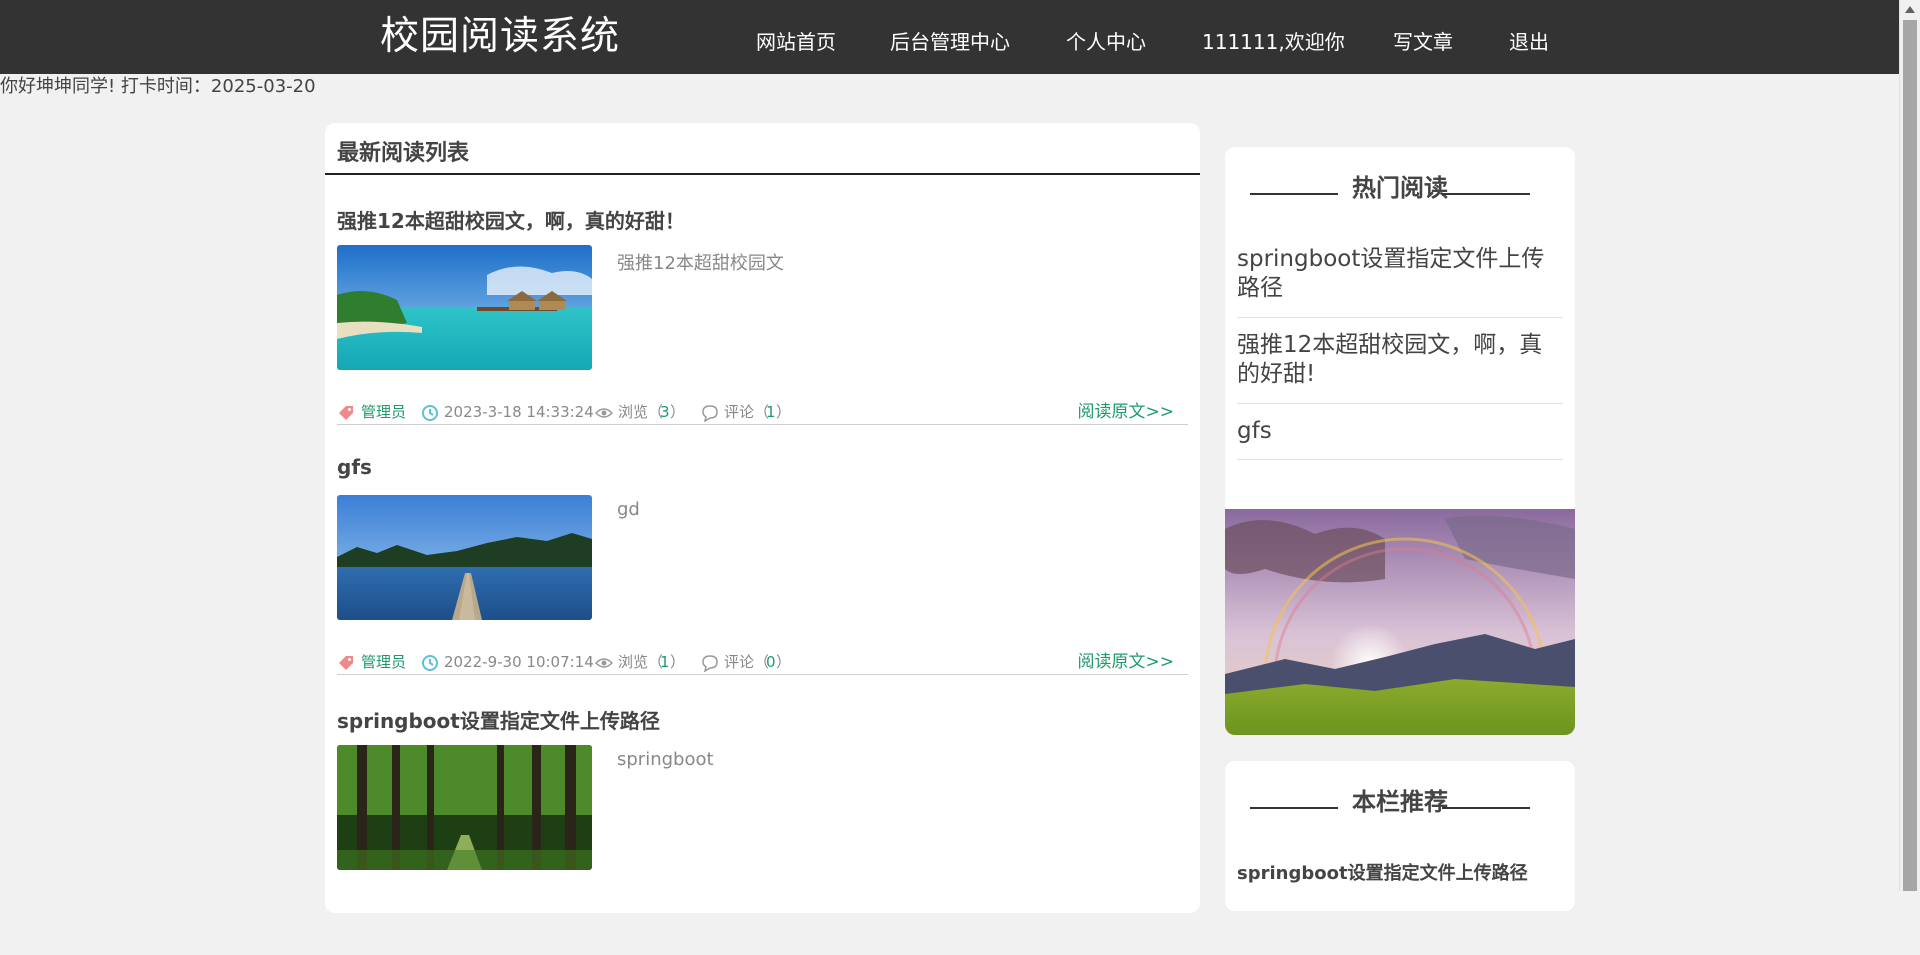 The height and width of the screenshot is (955, 1920). I want to click on rainbow-landscape-photo, so click(1400, 622).